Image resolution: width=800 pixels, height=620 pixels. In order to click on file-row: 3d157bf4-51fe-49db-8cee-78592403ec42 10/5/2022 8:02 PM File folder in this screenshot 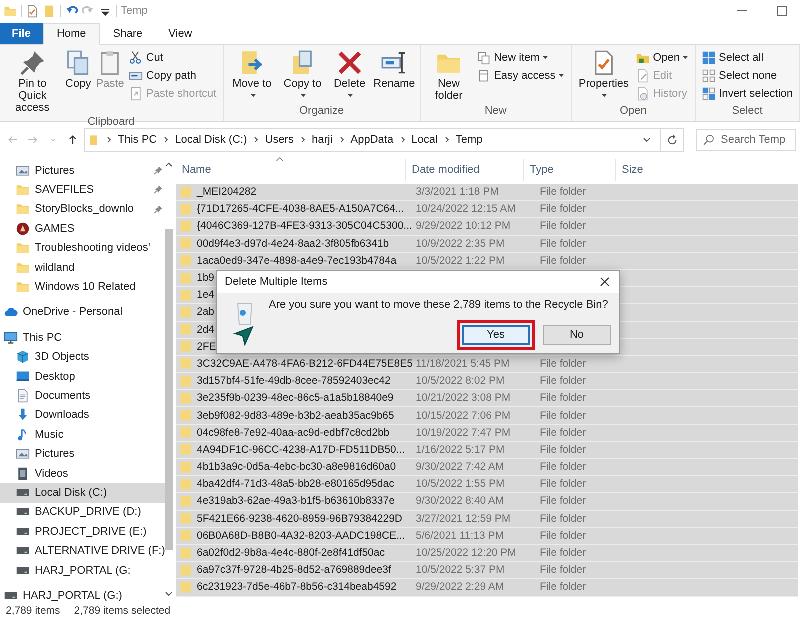, I will do `click(487, 381)`.